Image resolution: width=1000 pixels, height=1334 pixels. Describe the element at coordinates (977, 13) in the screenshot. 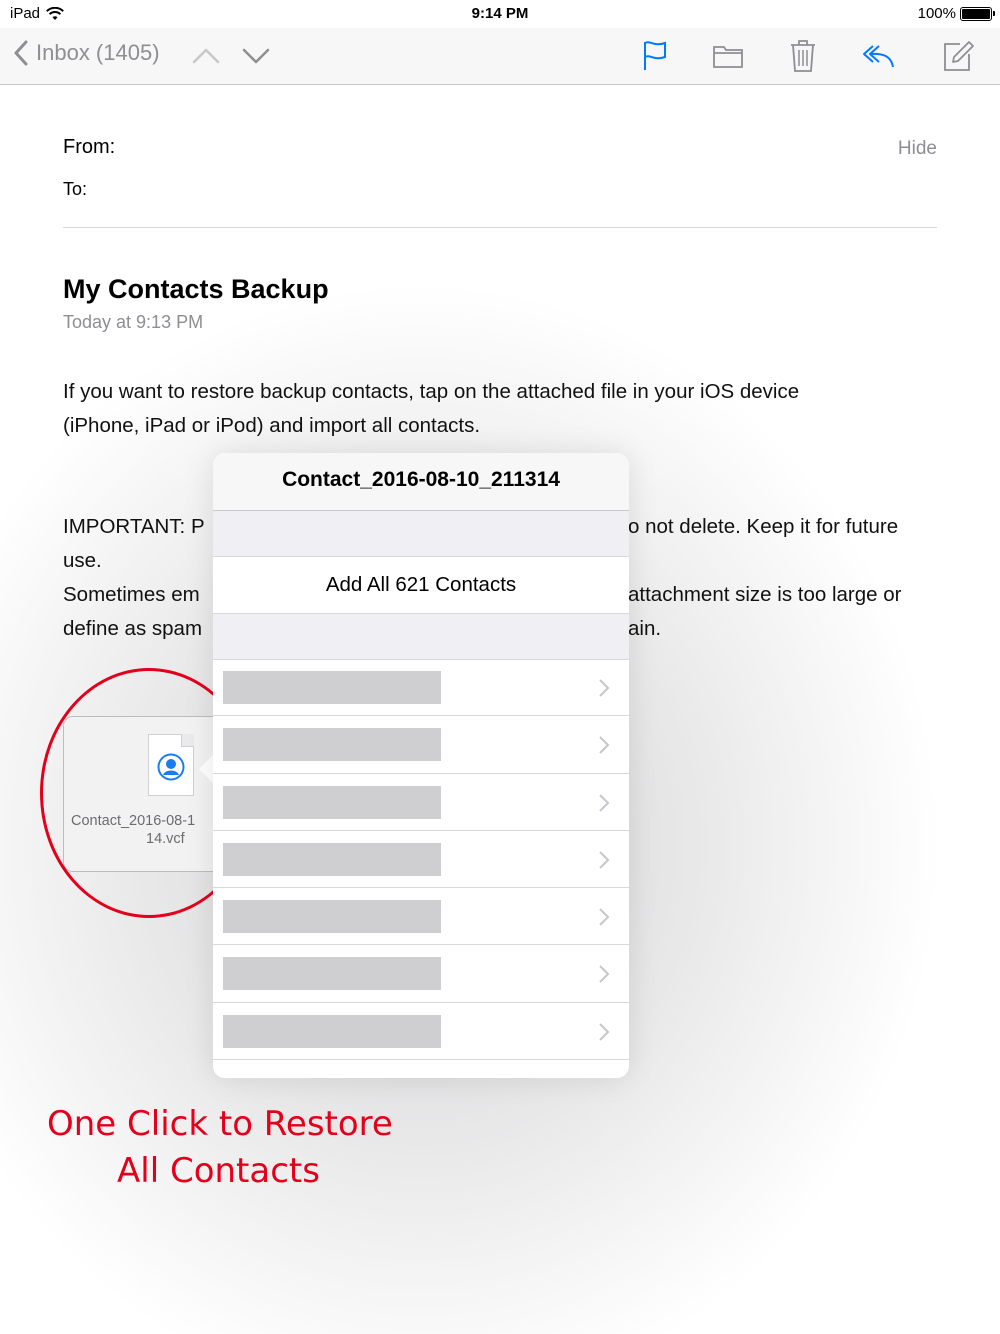

I see `battery-icon` at that location.